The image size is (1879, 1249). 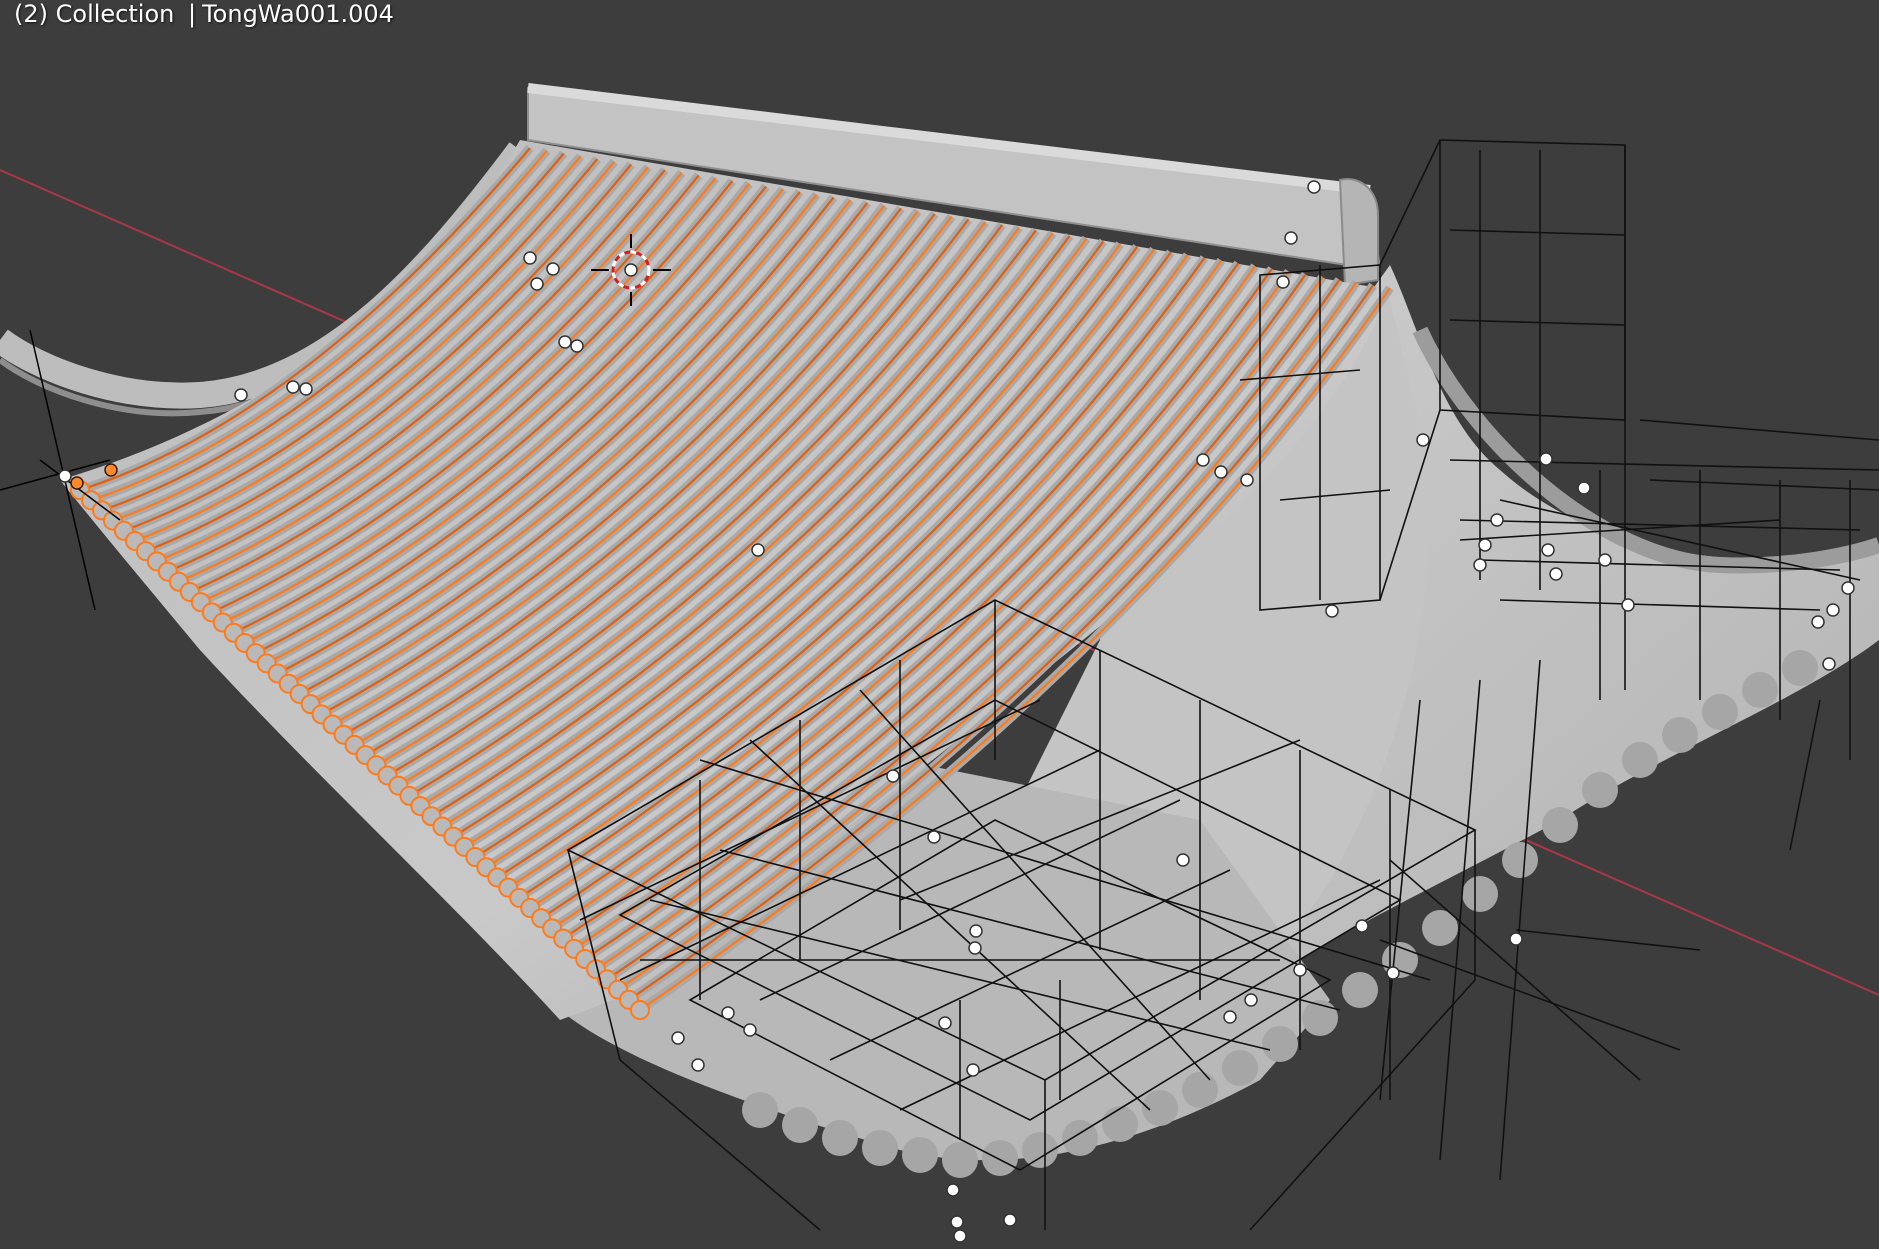 What do you see at coordinates (640, 1010) in the screenshot?
I see `tile-cap` at bounding box center [640, 1010].